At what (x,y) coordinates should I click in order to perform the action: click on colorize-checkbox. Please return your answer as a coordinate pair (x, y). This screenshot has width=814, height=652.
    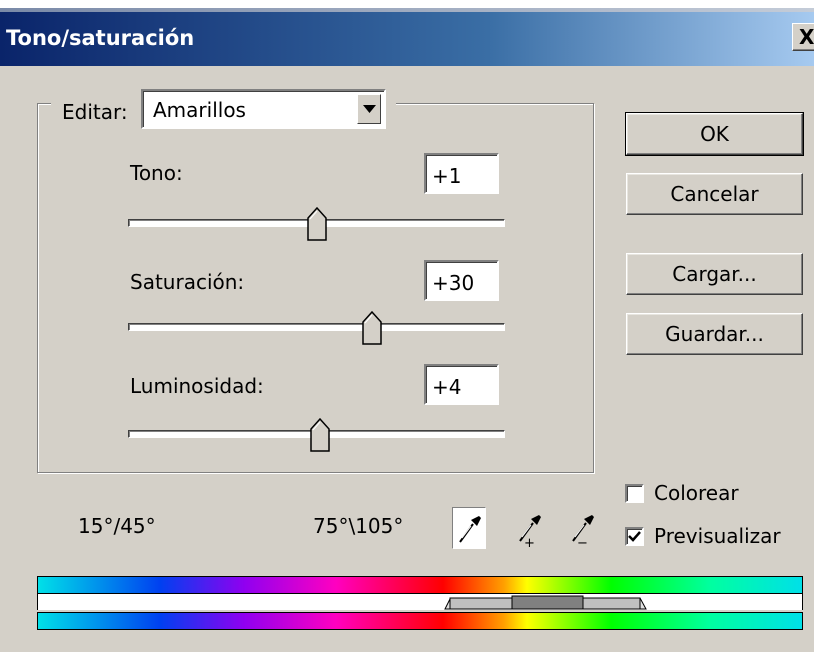
    Looking at the image, I should click on (634, 493).